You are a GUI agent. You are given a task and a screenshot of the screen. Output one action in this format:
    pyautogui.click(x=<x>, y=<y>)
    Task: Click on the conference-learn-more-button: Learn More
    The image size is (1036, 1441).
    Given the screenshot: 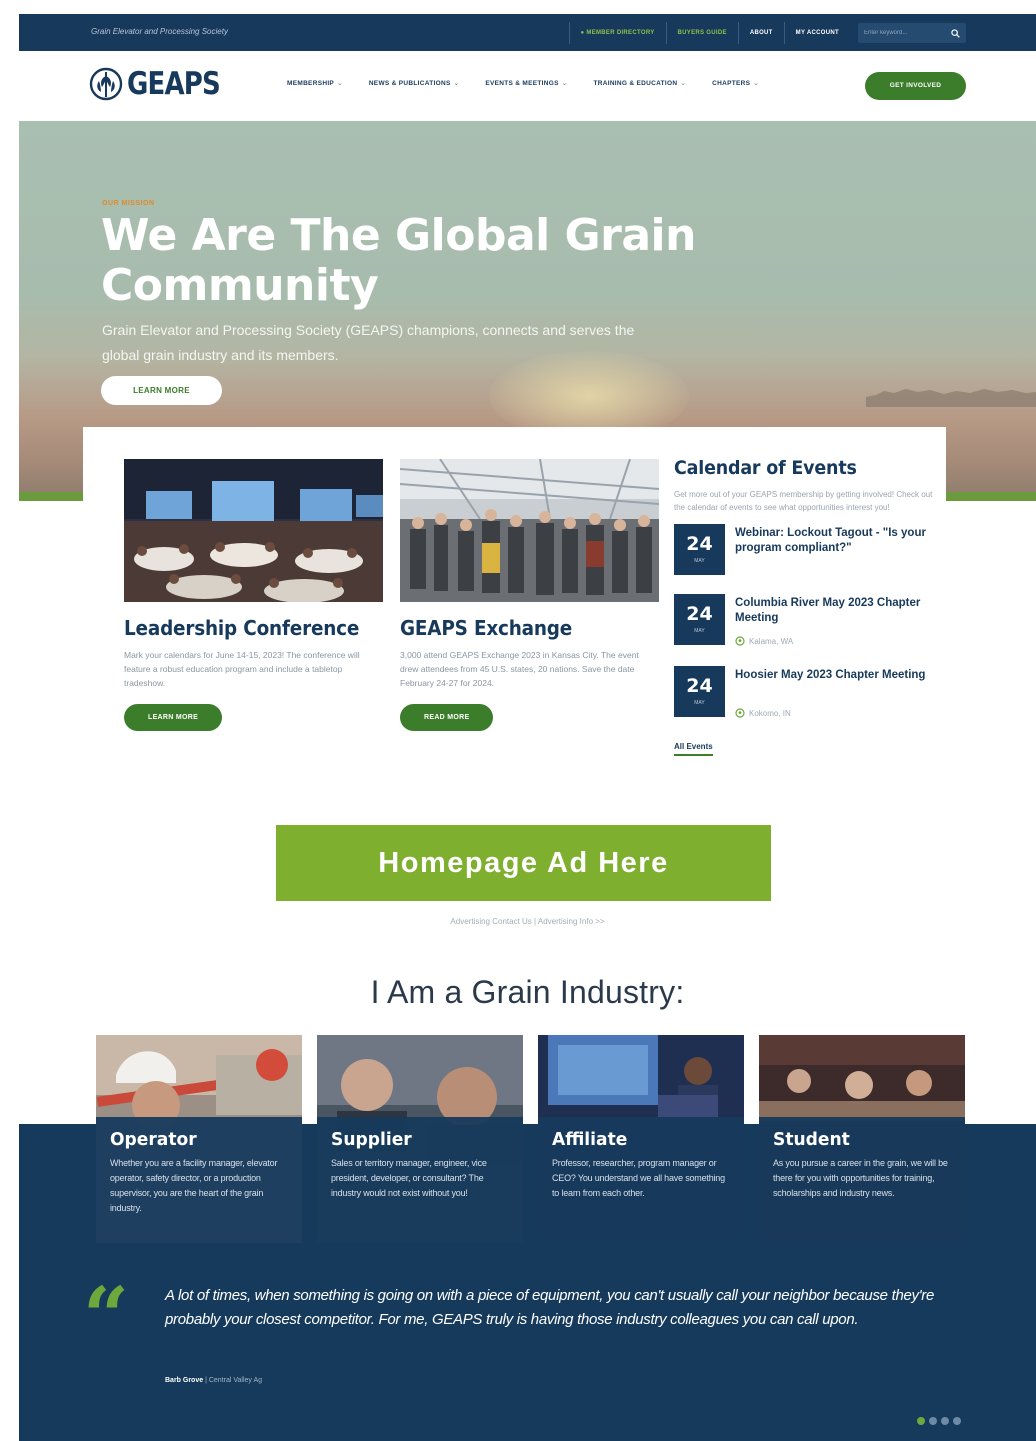 What is the action you would take?
    pyautogui.click(x=173, y=717)
    